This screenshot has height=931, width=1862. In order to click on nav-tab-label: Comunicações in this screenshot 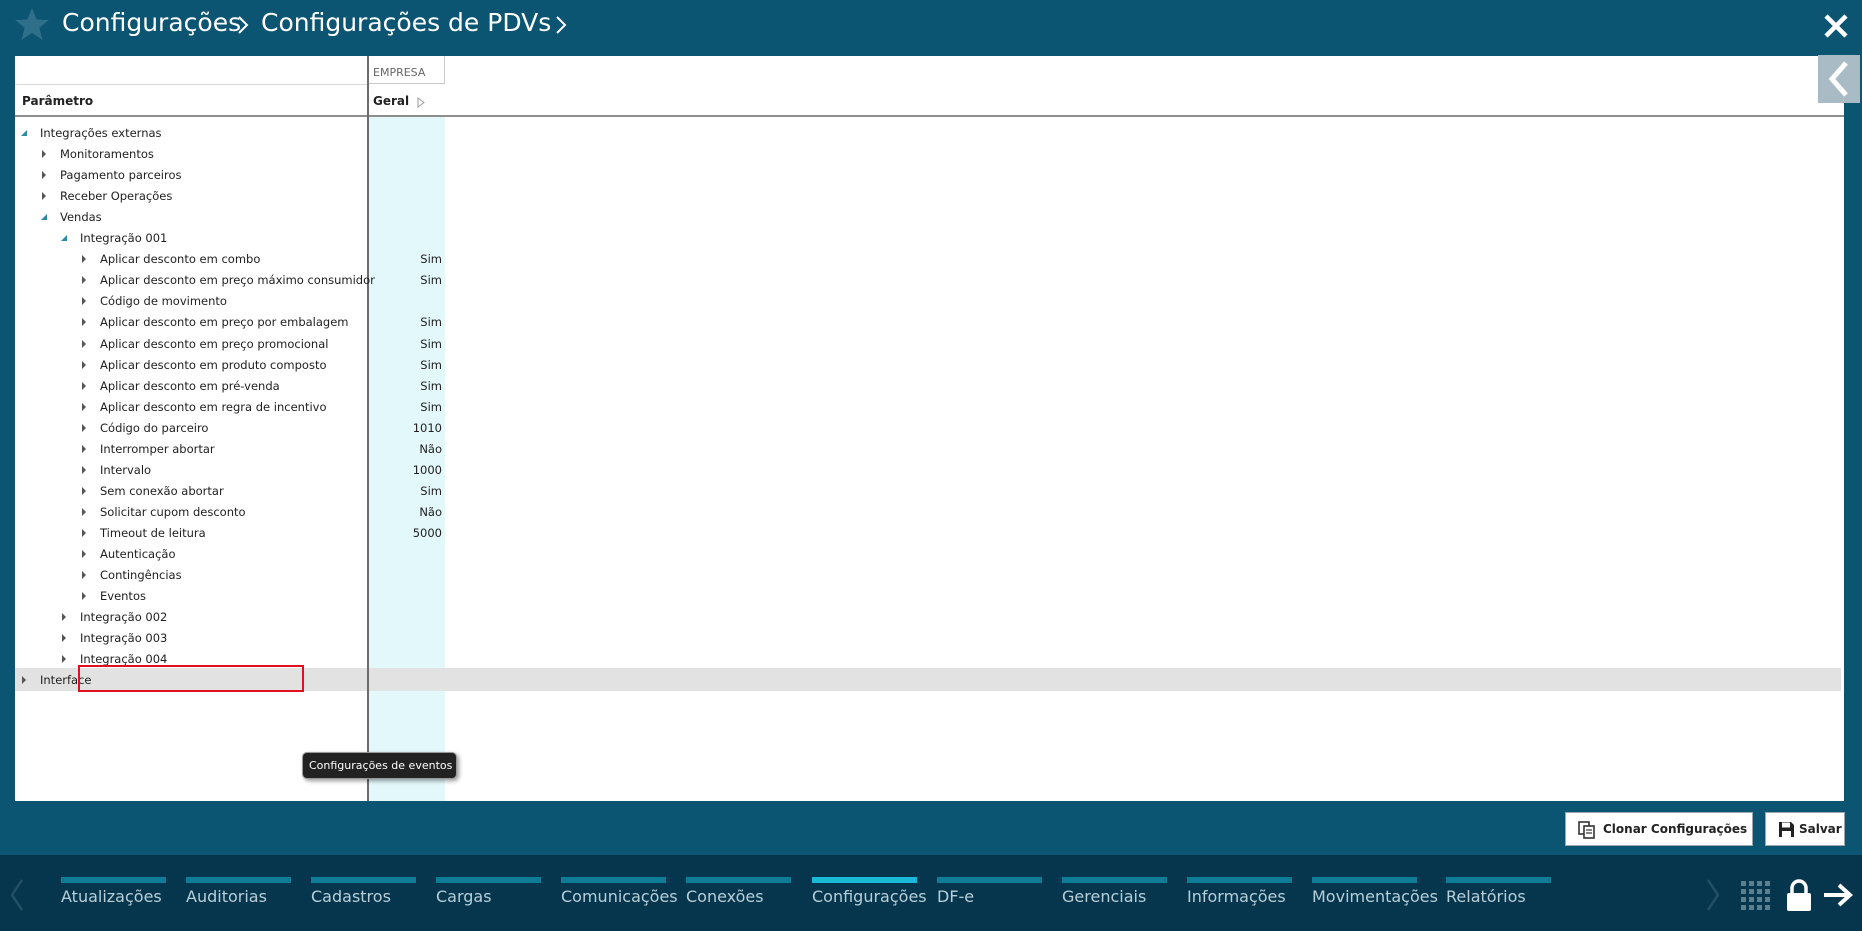, I will do `click(619, 896)`.